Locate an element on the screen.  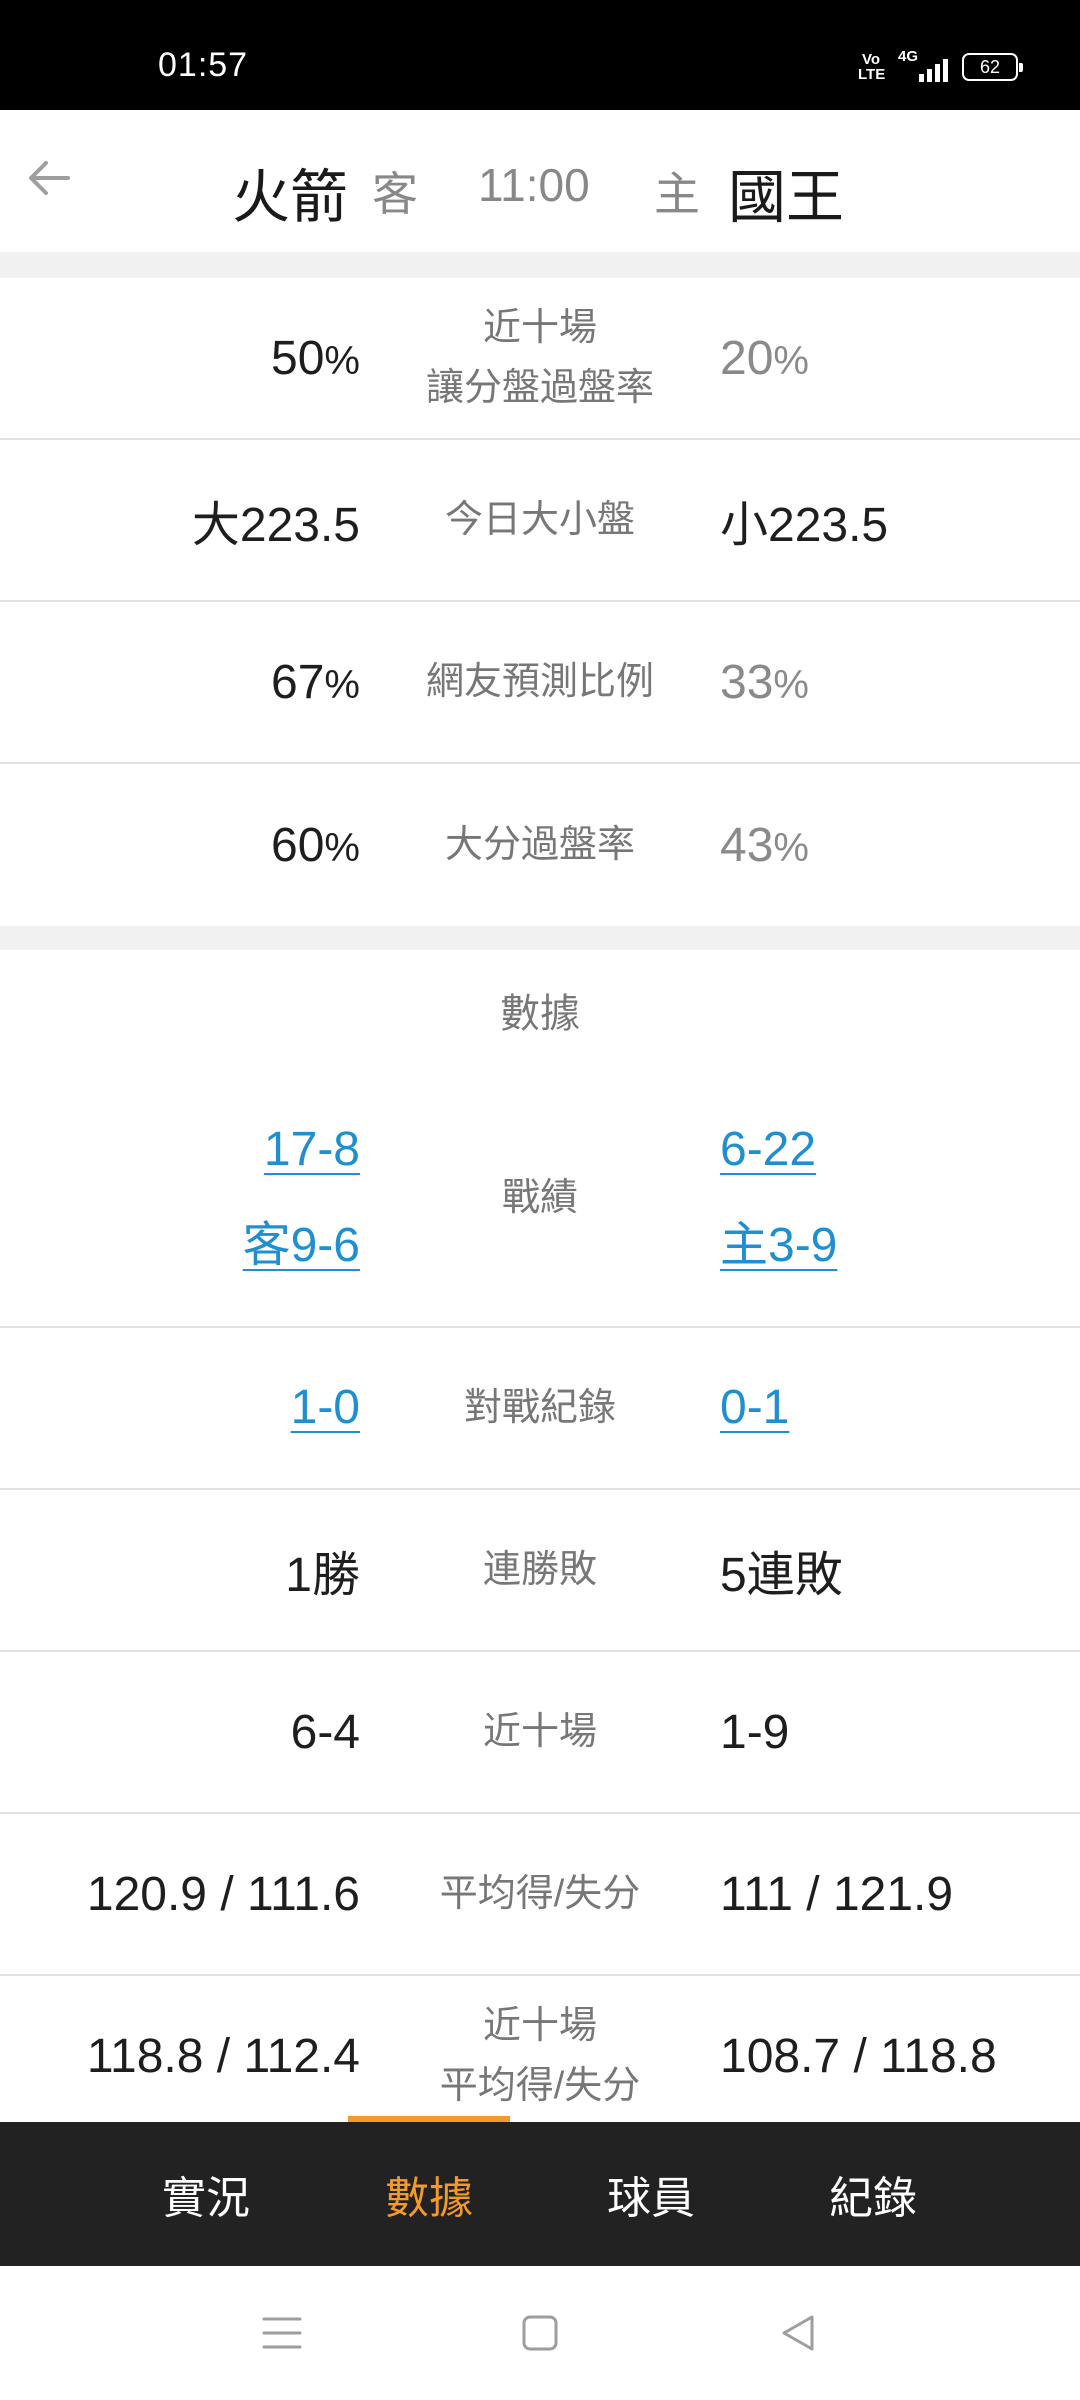
signal-icon: 4G is located at coordinates (923, 66).